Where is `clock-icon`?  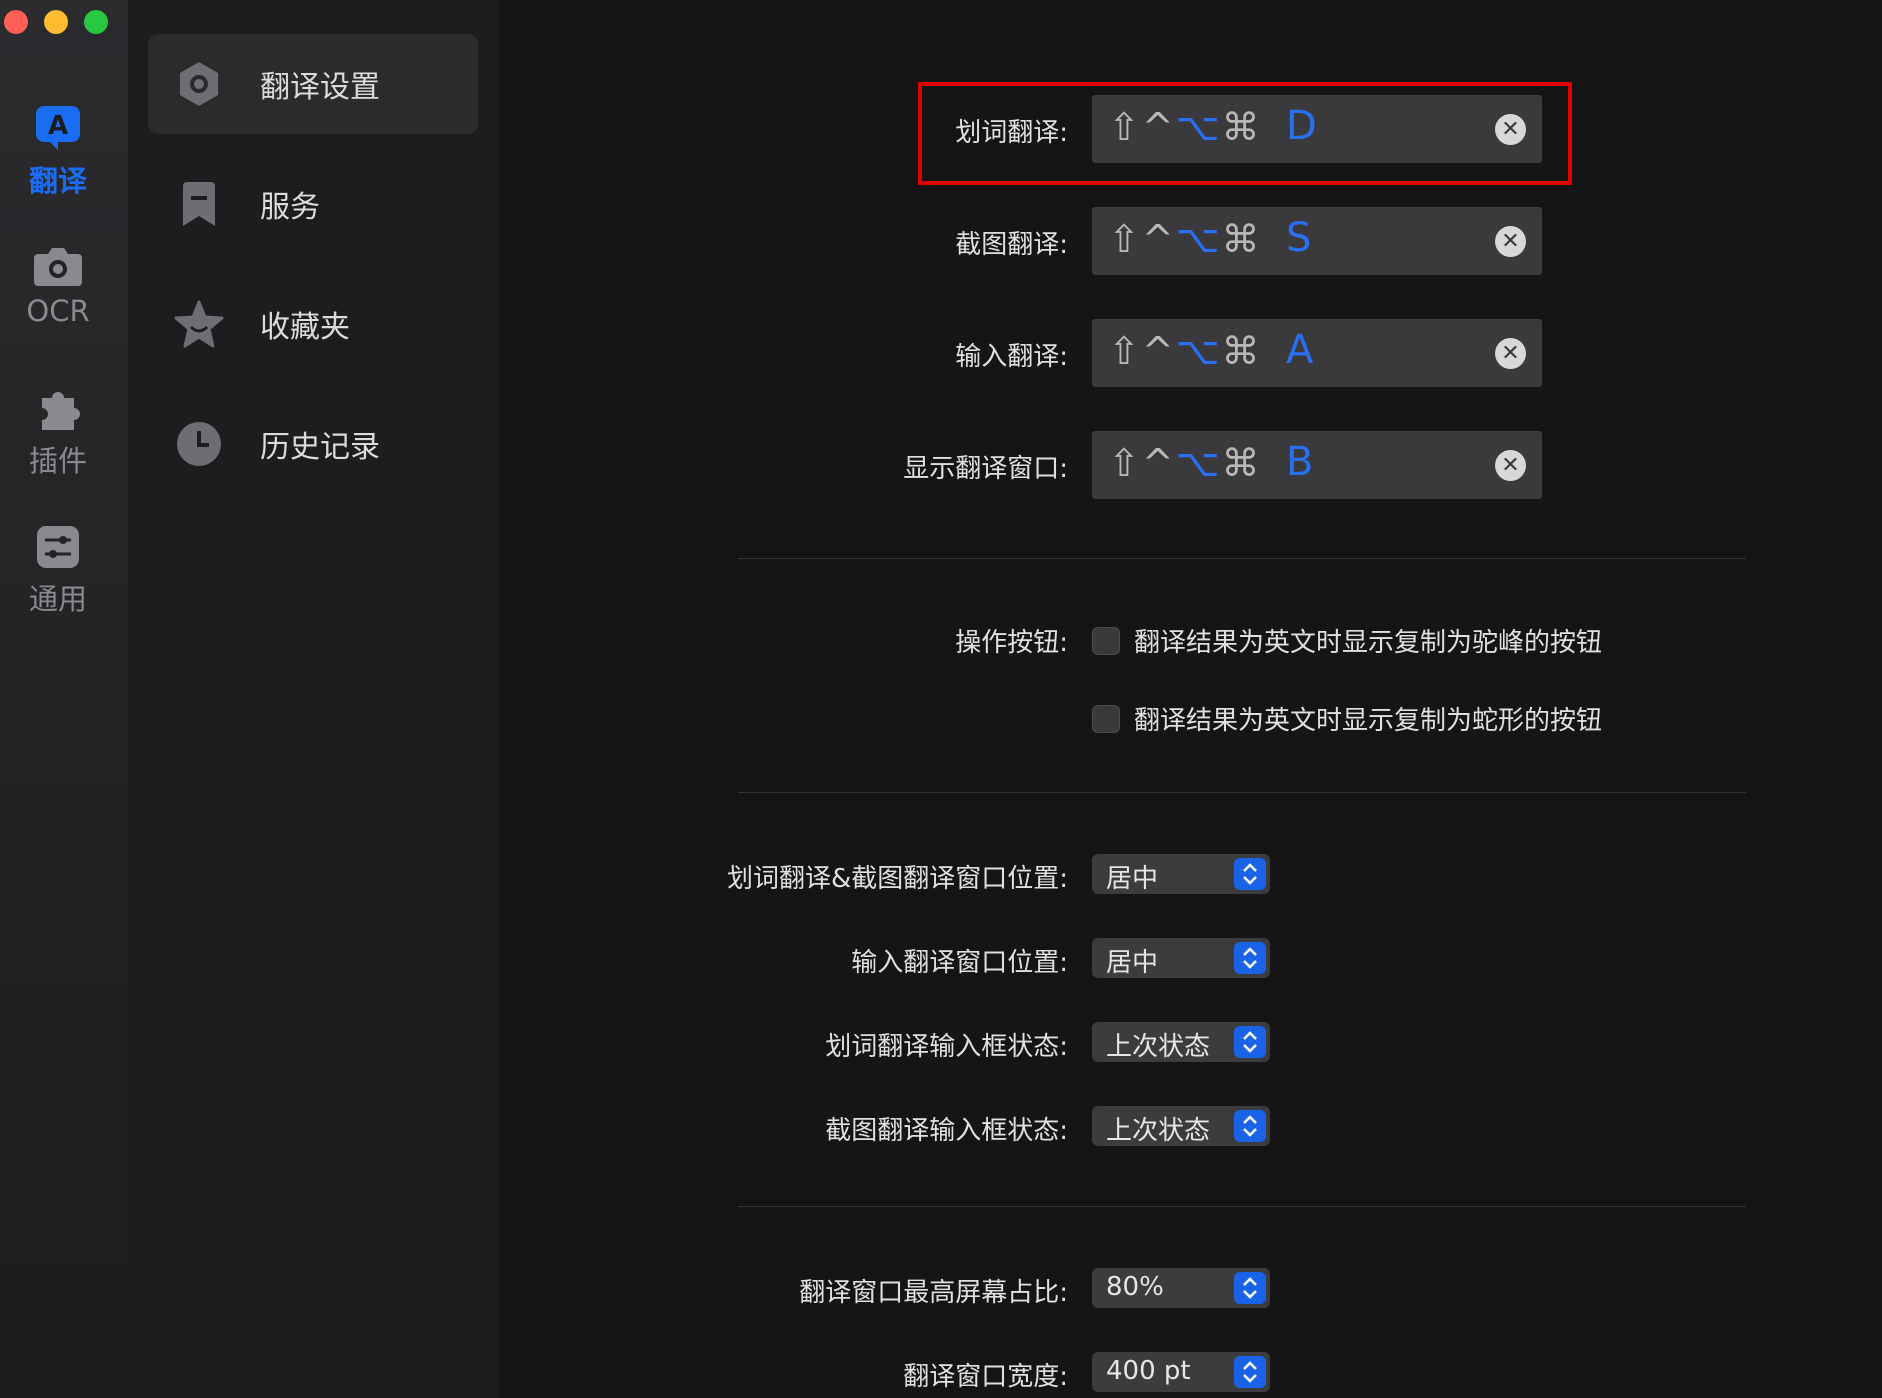
clock-icon is located at coordinates (199, 444).